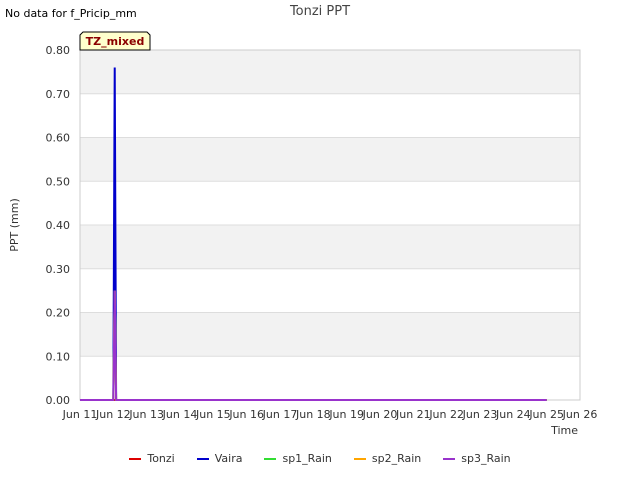  Describe the element at coordinates (228, 458) in the screenshot. I see `legend-label: Vaira` at that location.